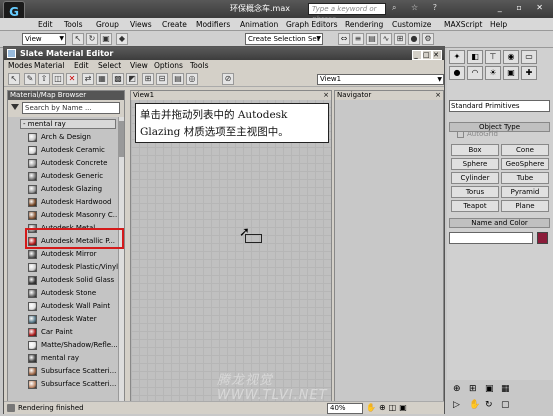 The image size is (553, 416). I want to click on browser-options-icon, so click(15, 107).